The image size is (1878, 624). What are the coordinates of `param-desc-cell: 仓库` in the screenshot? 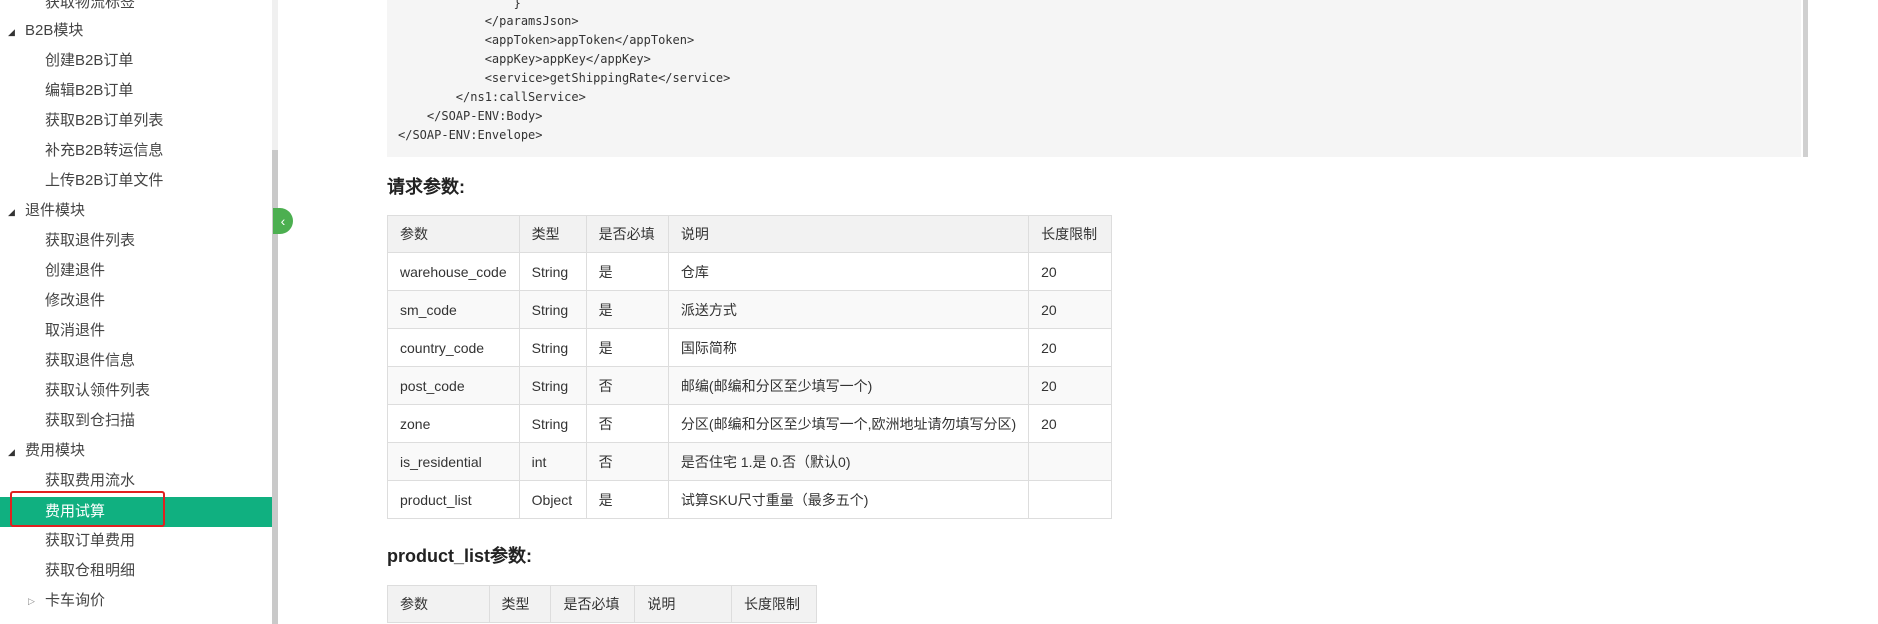 It's located at (848, 271).